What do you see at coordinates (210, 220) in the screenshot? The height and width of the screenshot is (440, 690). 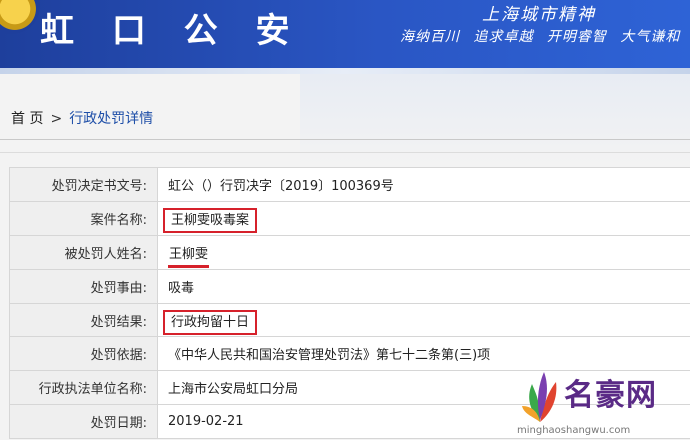 I see `case-name-value: 王柳雯吸毒案` at bounding box center [210, 220].